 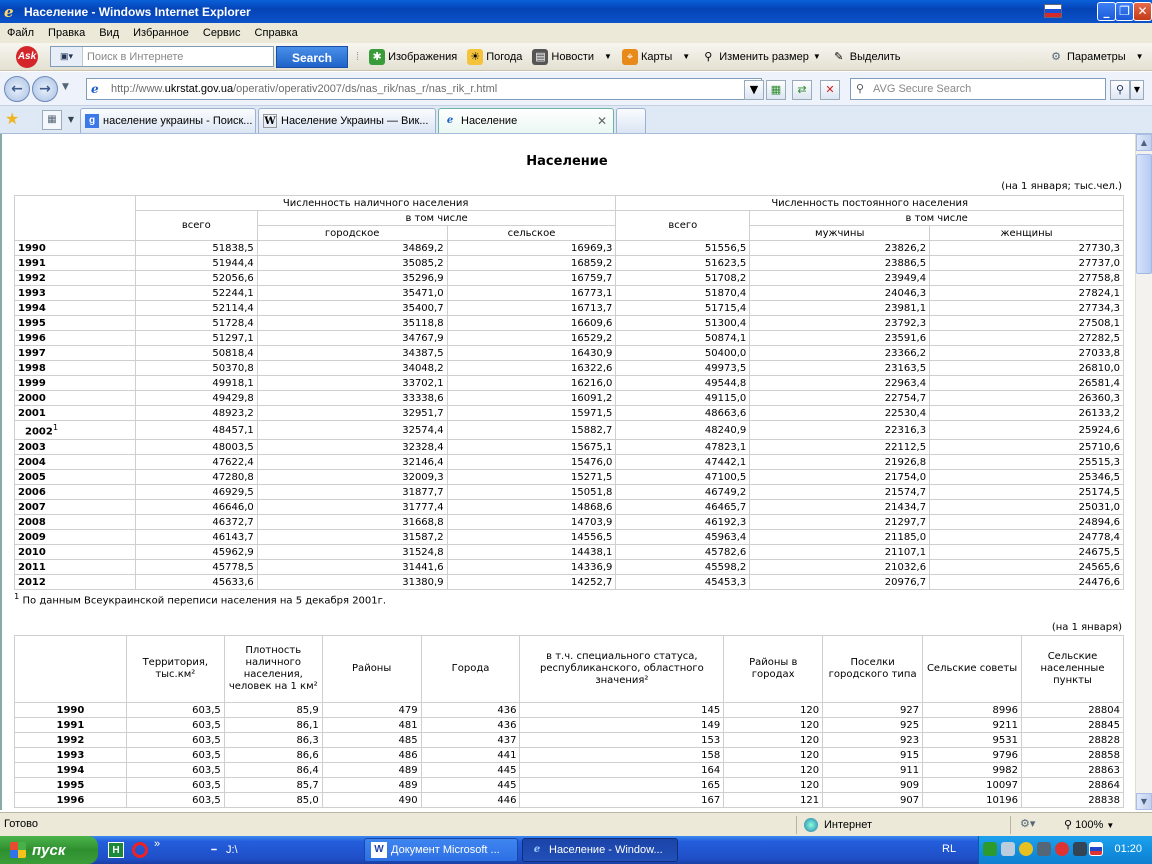 What do you see at coordinates (865, 57) in the screenshot?
I see `highlight-button: ✎ Выделить` at bounding box center [865, 57].